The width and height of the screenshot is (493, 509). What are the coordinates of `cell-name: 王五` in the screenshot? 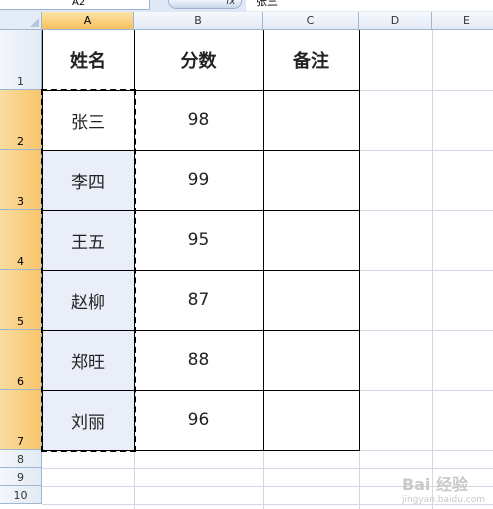 It's located at (88, 240).